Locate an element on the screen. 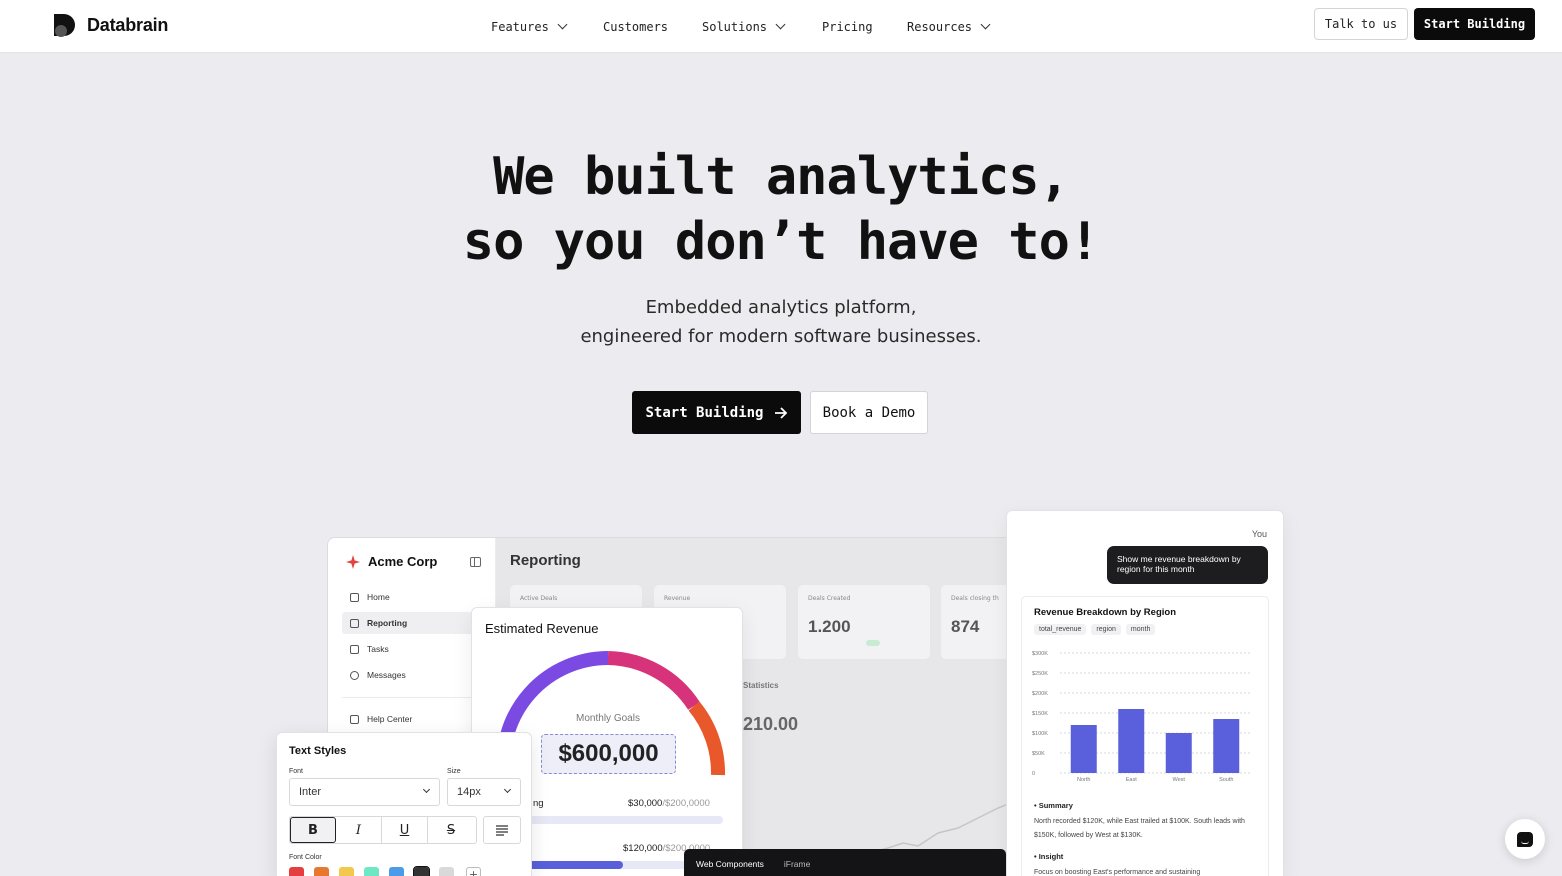  sidebar-item-label: Messages is located at coordinates (386, 675).